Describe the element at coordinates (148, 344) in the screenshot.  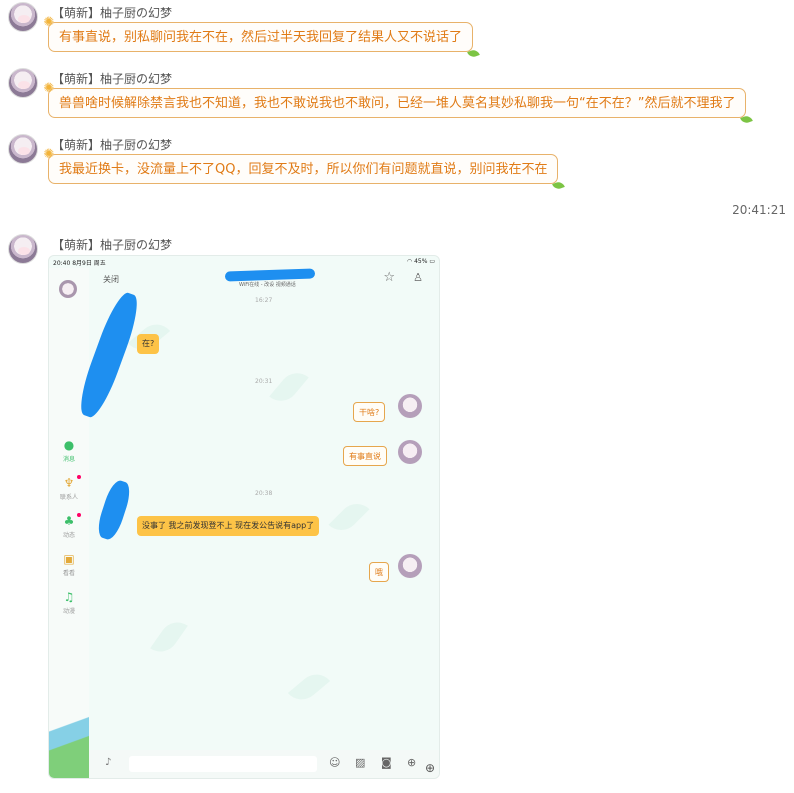
I see `incoming-message: 在?` at that location.